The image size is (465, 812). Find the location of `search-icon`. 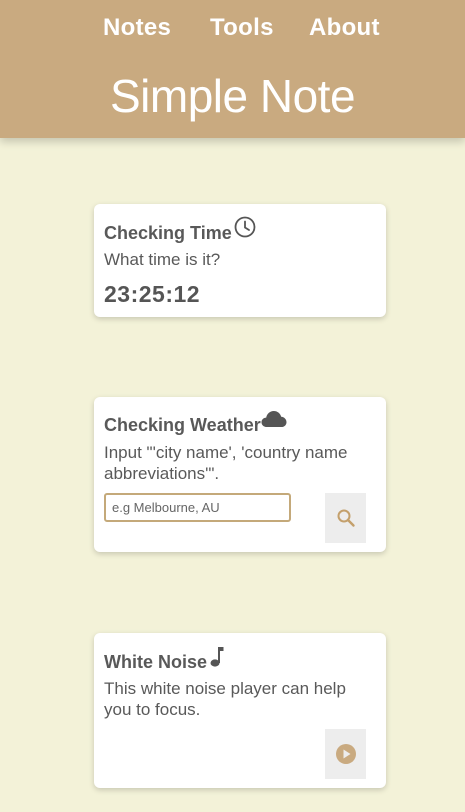

search-icon is located at coordinates (346, 518).